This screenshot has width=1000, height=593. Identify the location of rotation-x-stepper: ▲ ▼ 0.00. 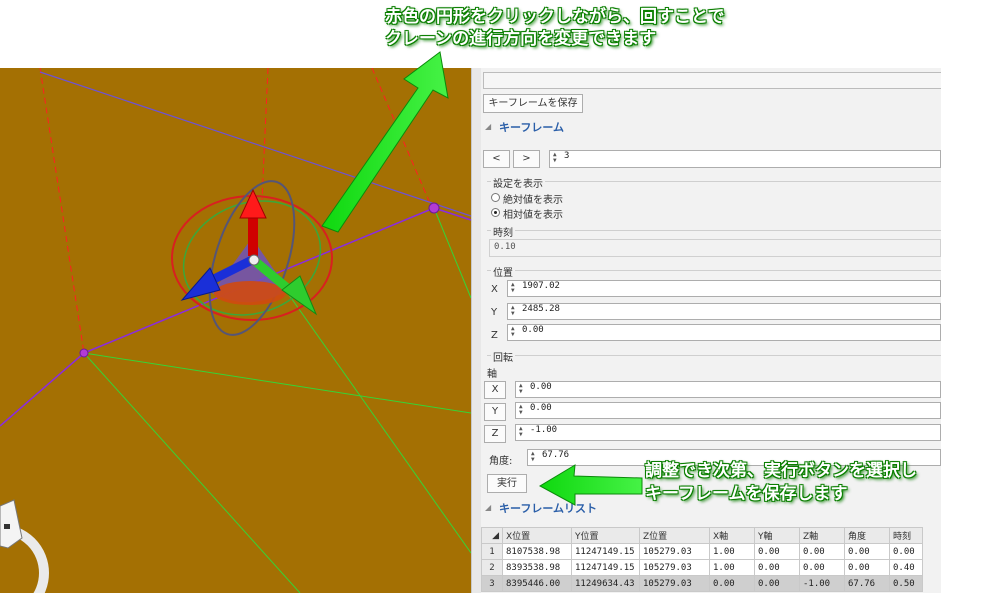
(728, 389).